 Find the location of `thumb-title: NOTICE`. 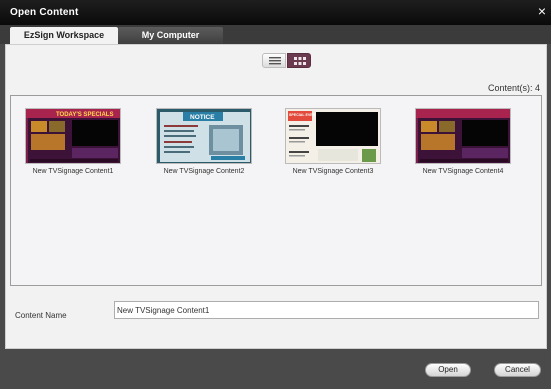

thumb-title: NOTICE is located at coordinates (202, 117).